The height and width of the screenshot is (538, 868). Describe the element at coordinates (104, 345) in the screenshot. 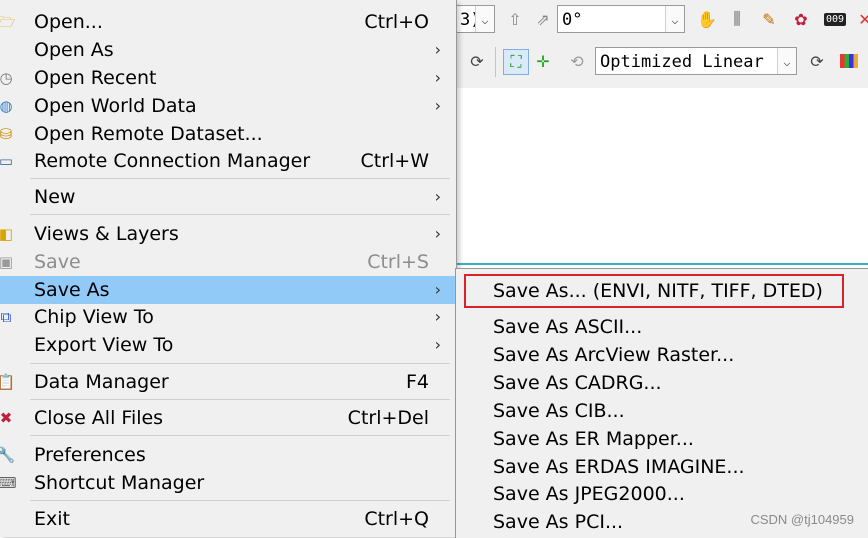

I see `menu-item-label: Export View To` at that location.